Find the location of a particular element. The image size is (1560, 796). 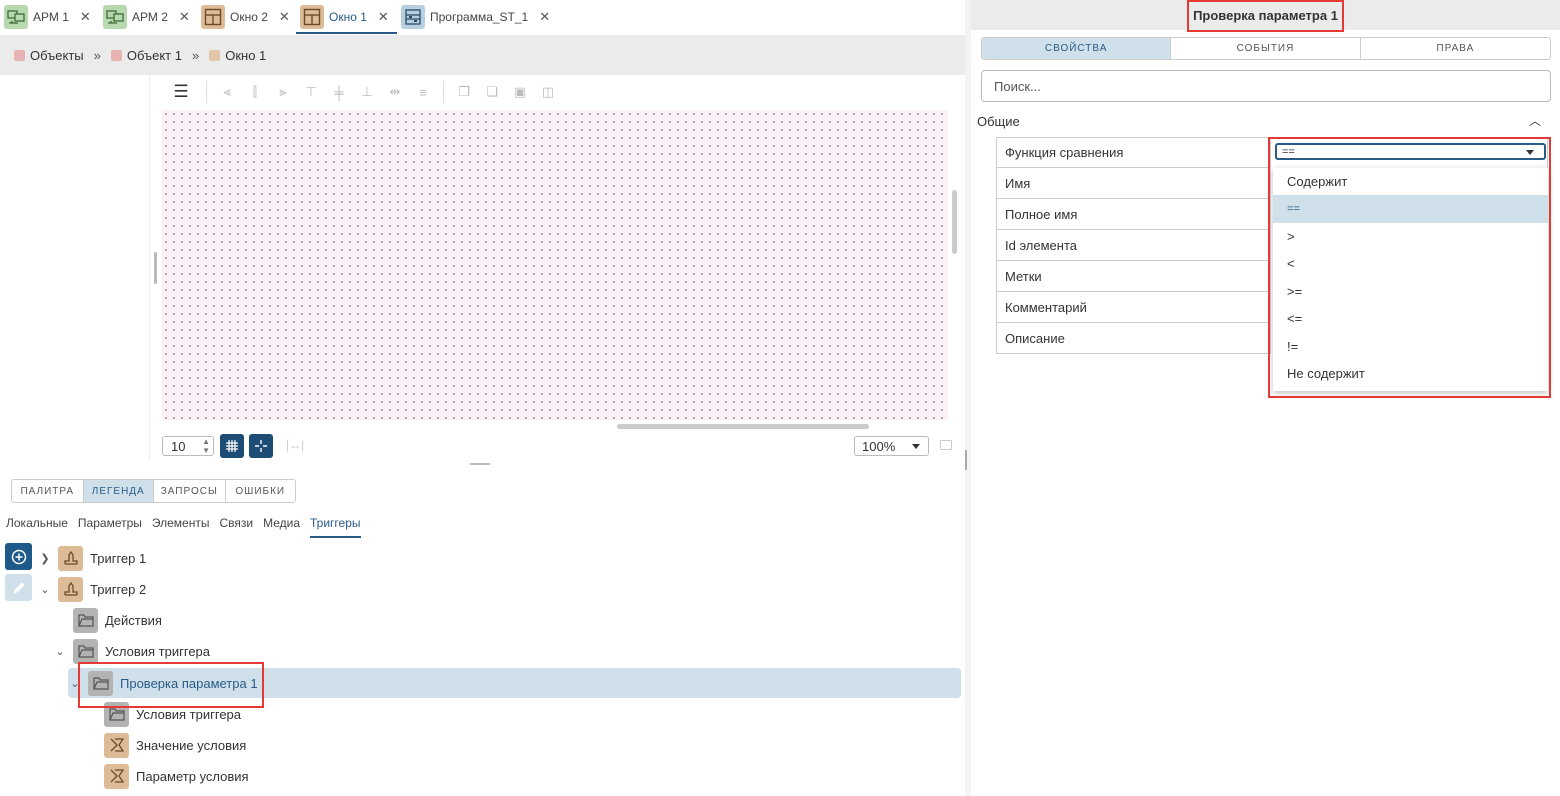

distribute-horizontal-icon: ⇹ is located at coordinates (395, 92).